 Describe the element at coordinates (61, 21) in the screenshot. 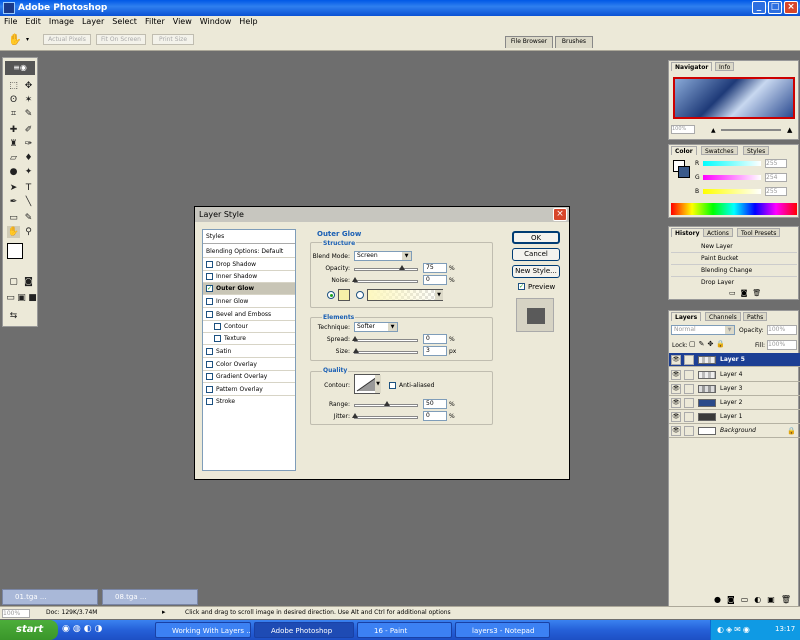

I see `menu-image: Image` at that location.